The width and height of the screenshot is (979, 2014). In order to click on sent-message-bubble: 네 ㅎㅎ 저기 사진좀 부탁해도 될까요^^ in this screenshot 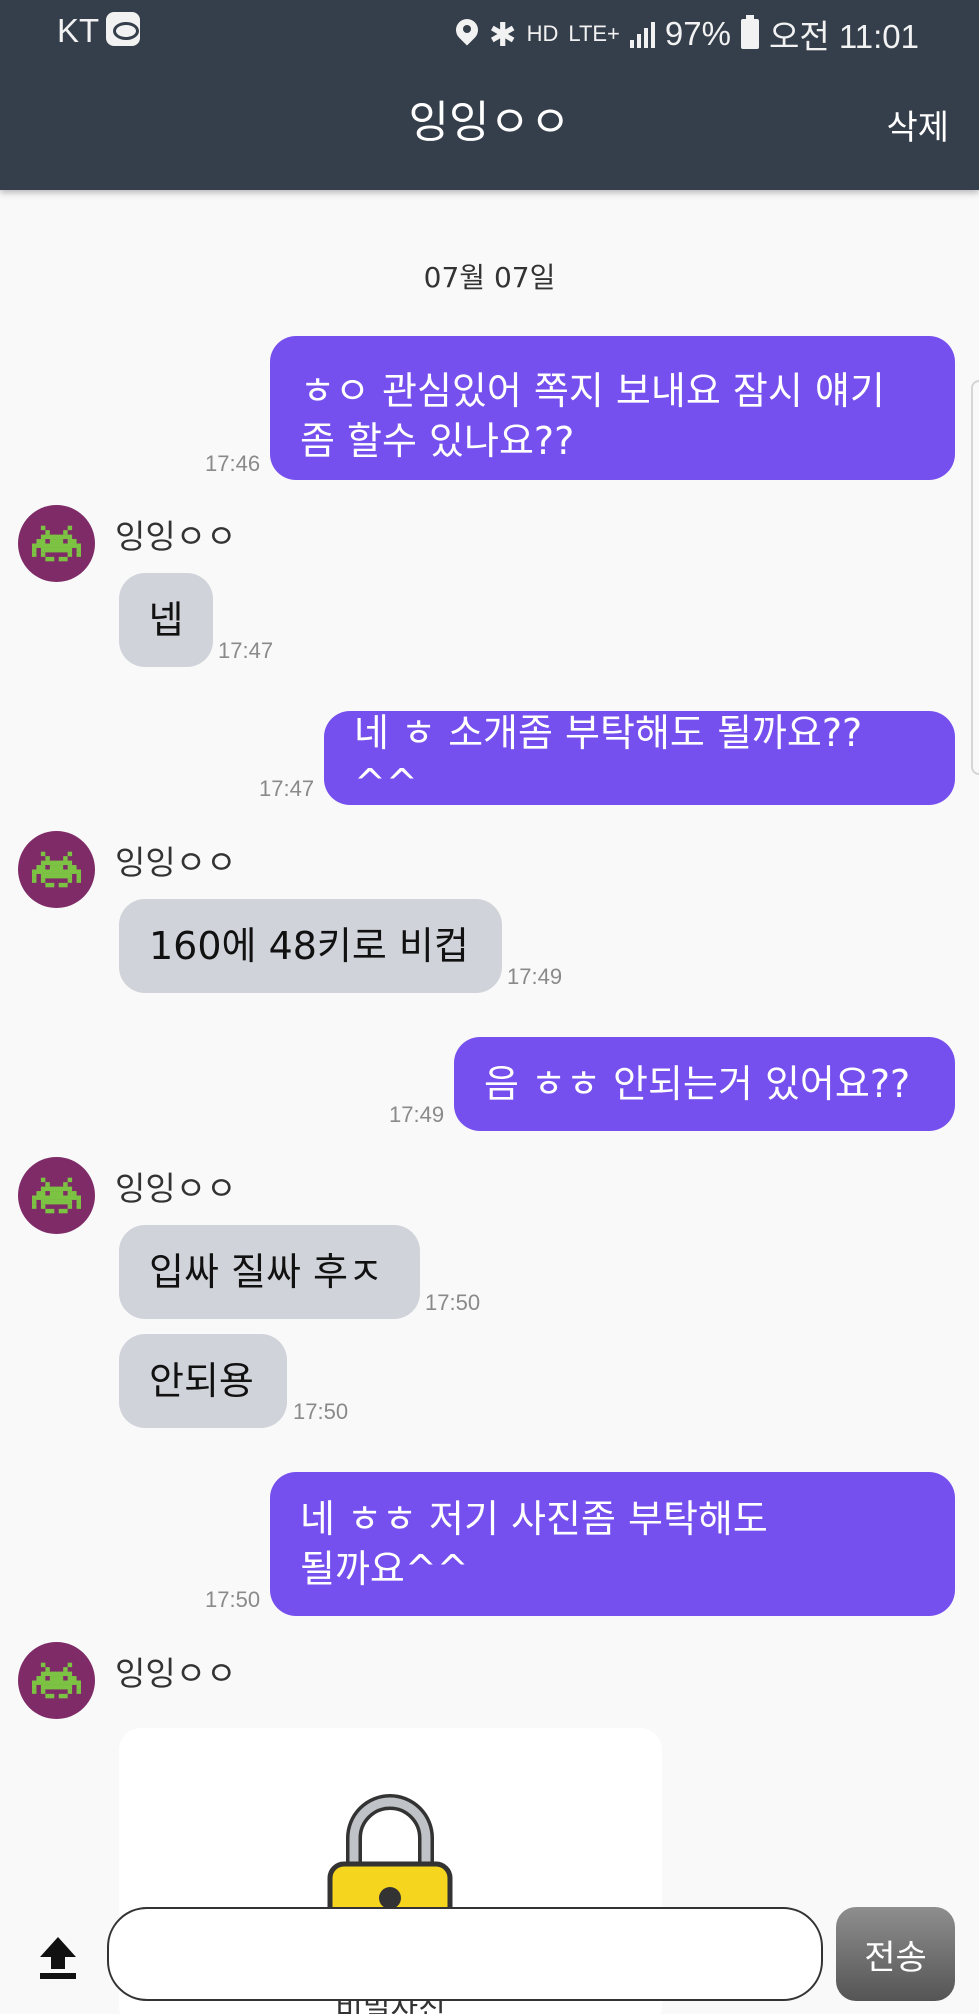, I will do `click(612, 1544)`.